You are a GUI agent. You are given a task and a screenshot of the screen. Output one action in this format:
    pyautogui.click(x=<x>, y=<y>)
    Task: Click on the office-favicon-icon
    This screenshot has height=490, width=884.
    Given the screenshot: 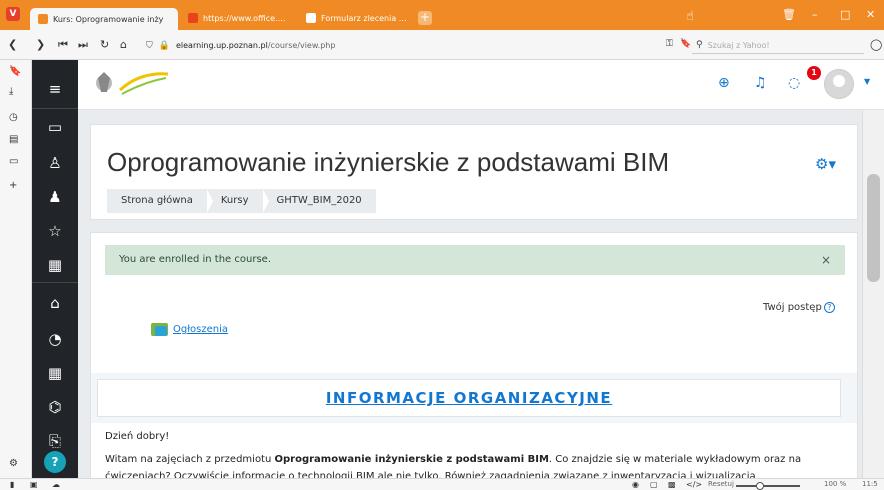 What is the action you would take?
    pyautogui.click(x=193, y=18)
    